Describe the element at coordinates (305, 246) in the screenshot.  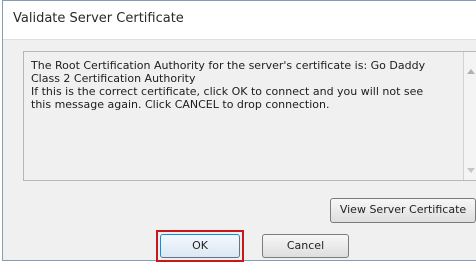
I see `cancel-button: Cancel` at that location.